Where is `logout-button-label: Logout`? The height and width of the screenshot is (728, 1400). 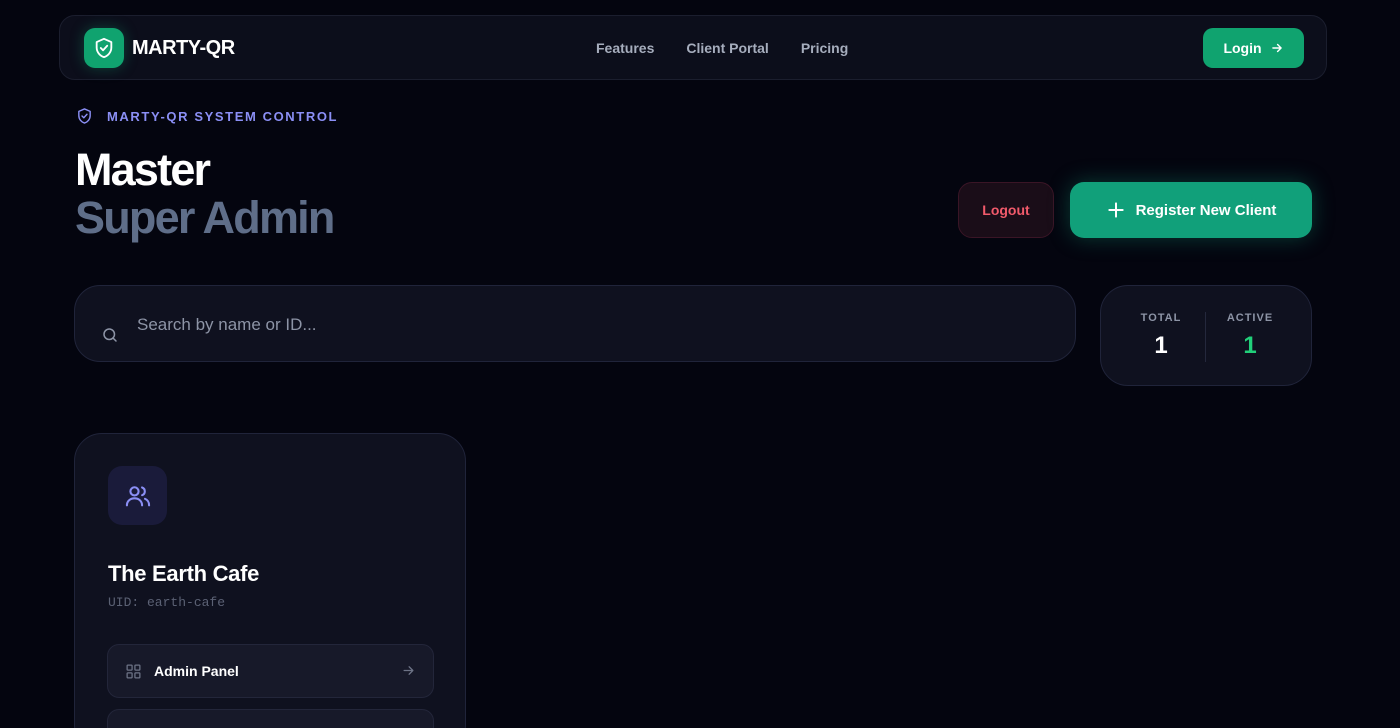 logout-button-label: Logout is located at coordinates (1006, 210).